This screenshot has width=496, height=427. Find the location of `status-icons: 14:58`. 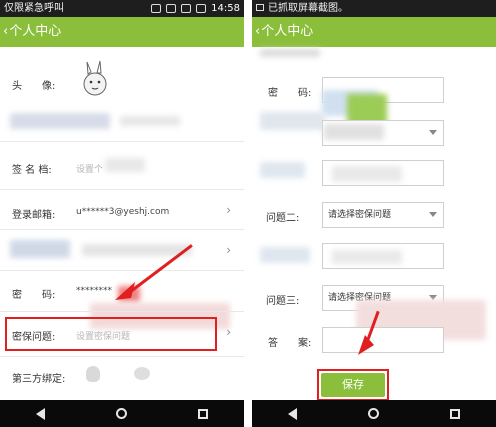

status-icons: 14:58 is located at coordinates (195, 8).